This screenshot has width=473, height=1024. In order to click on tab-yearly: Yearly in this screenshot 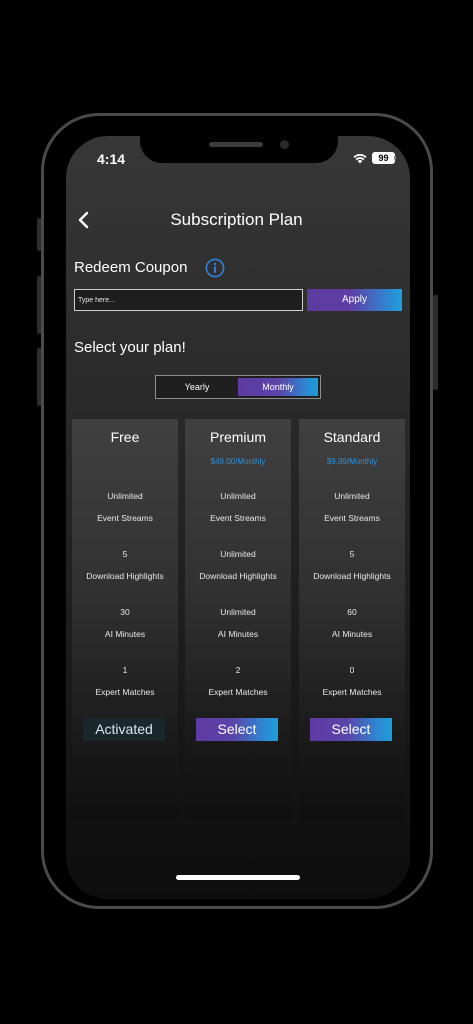, I will do `click(197, 387)`.